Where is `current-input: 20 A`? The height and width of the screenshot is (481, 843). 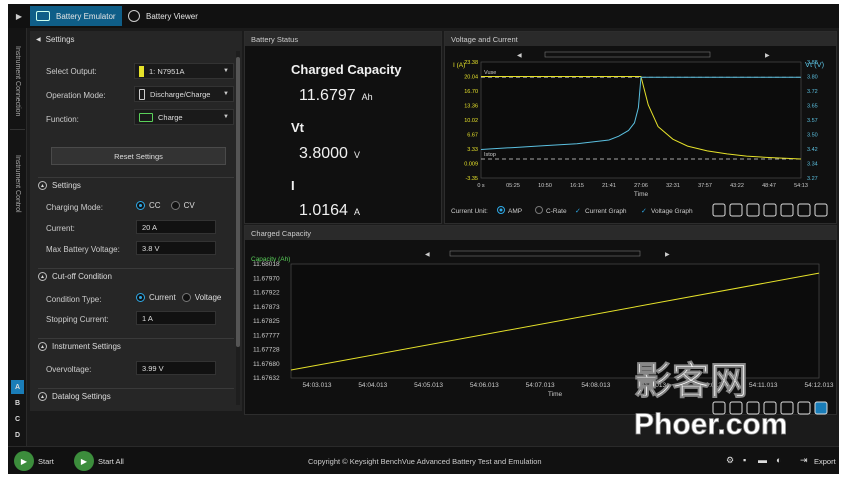 current-input: 20 A is located at coordinates (176, 227).